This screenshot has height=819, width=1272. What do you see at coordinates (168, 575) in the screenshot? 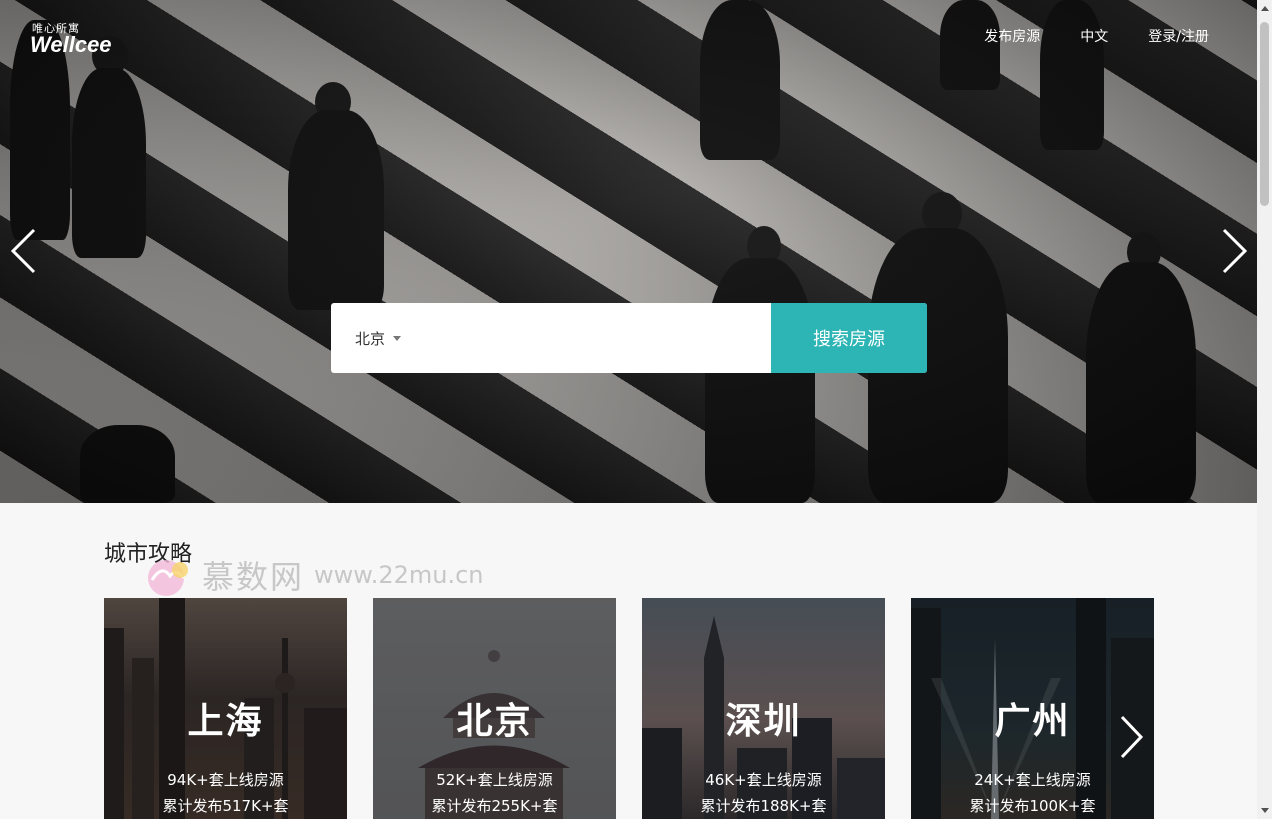
I see `watermark-logo-icon` at bounding box center [168, 575].